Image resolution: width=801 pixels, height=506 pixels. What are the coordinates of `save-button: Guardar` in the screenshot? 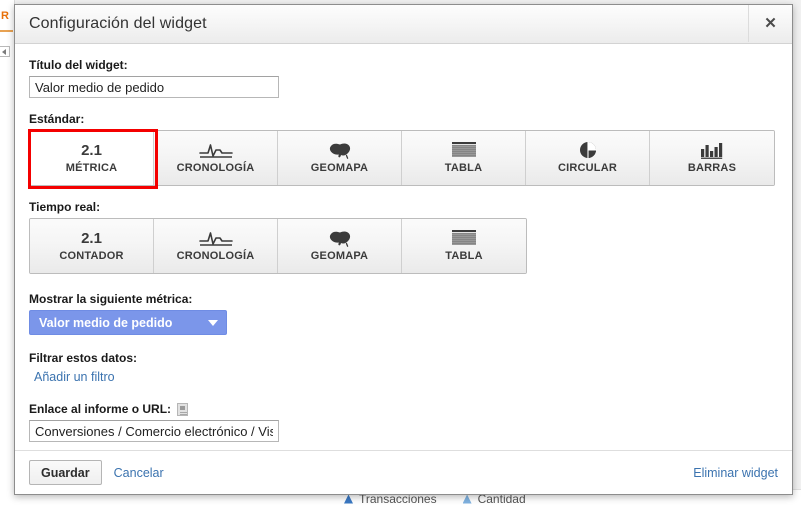 It's located at (65, 472).